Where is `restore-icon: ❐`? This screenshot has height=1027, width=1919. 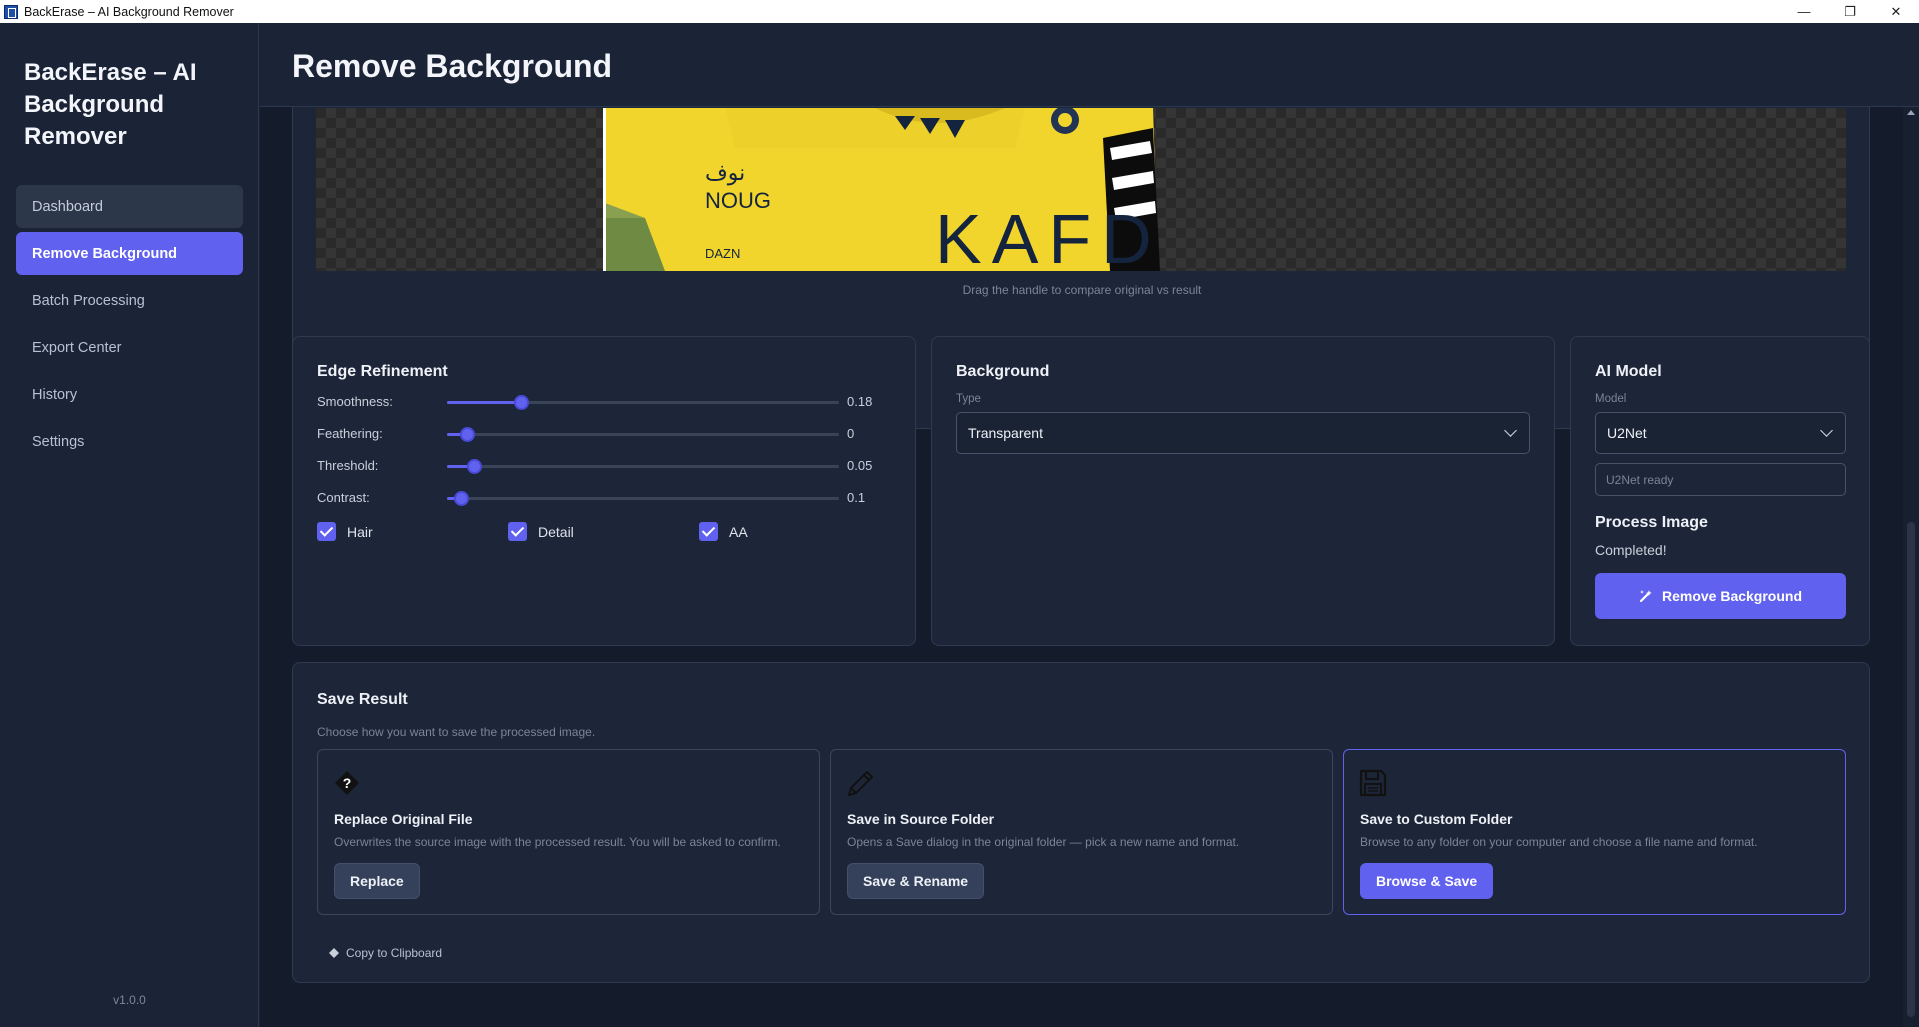 restore-icon: ❐ is located at coordinates (1850, 11).